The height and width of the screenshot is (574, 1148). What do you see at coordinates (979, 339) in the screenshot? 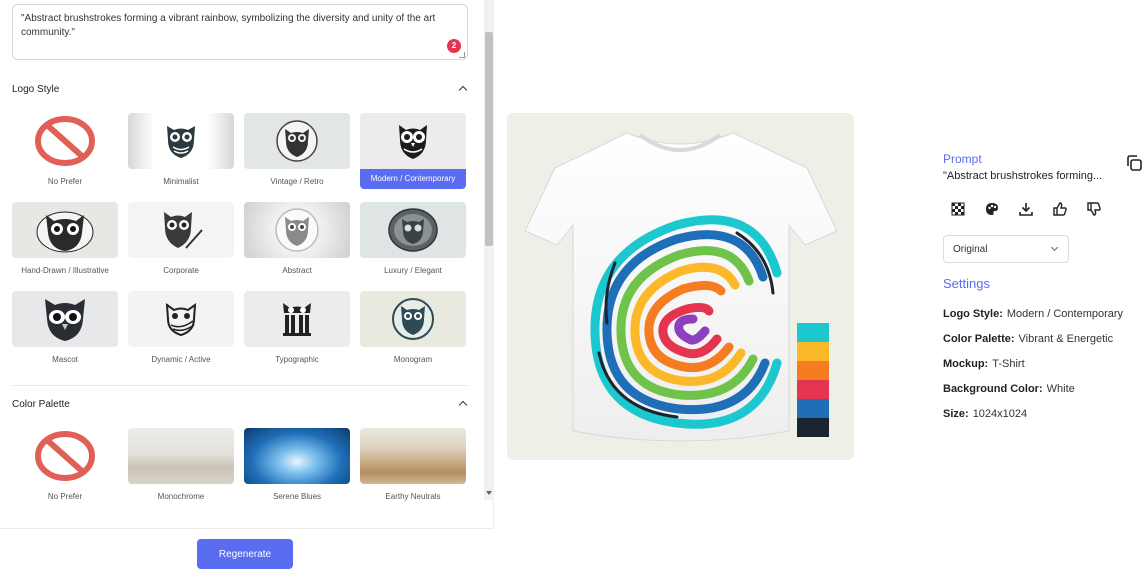
I see `setting-key: Color Palette:` at bounding box center [979, 339].